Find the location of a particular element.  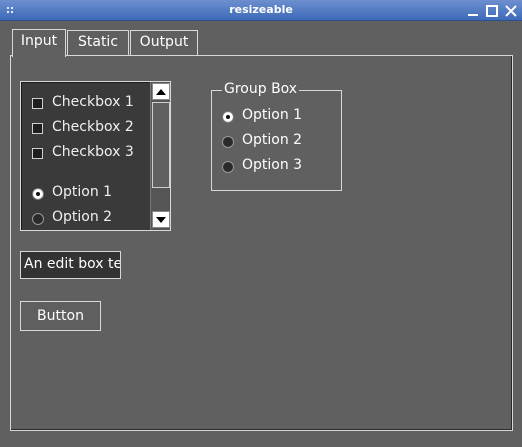

tab-label: Output is located at coordinates (164, 42).